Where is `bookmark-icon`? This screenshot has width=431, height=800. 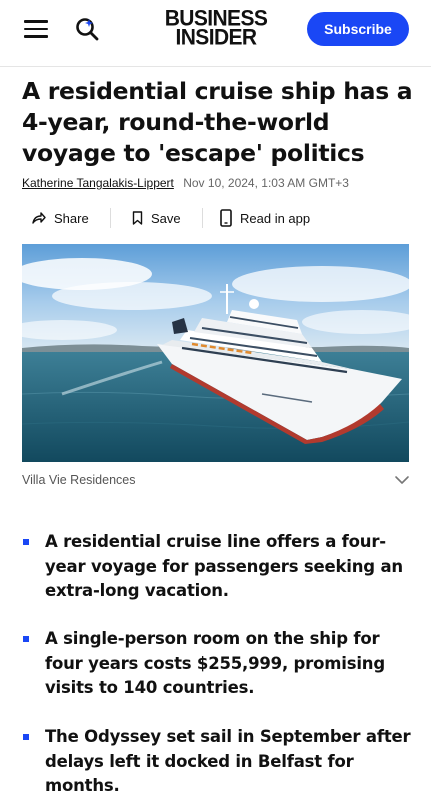 bookmark-icon is located at coordinates (137, 218).